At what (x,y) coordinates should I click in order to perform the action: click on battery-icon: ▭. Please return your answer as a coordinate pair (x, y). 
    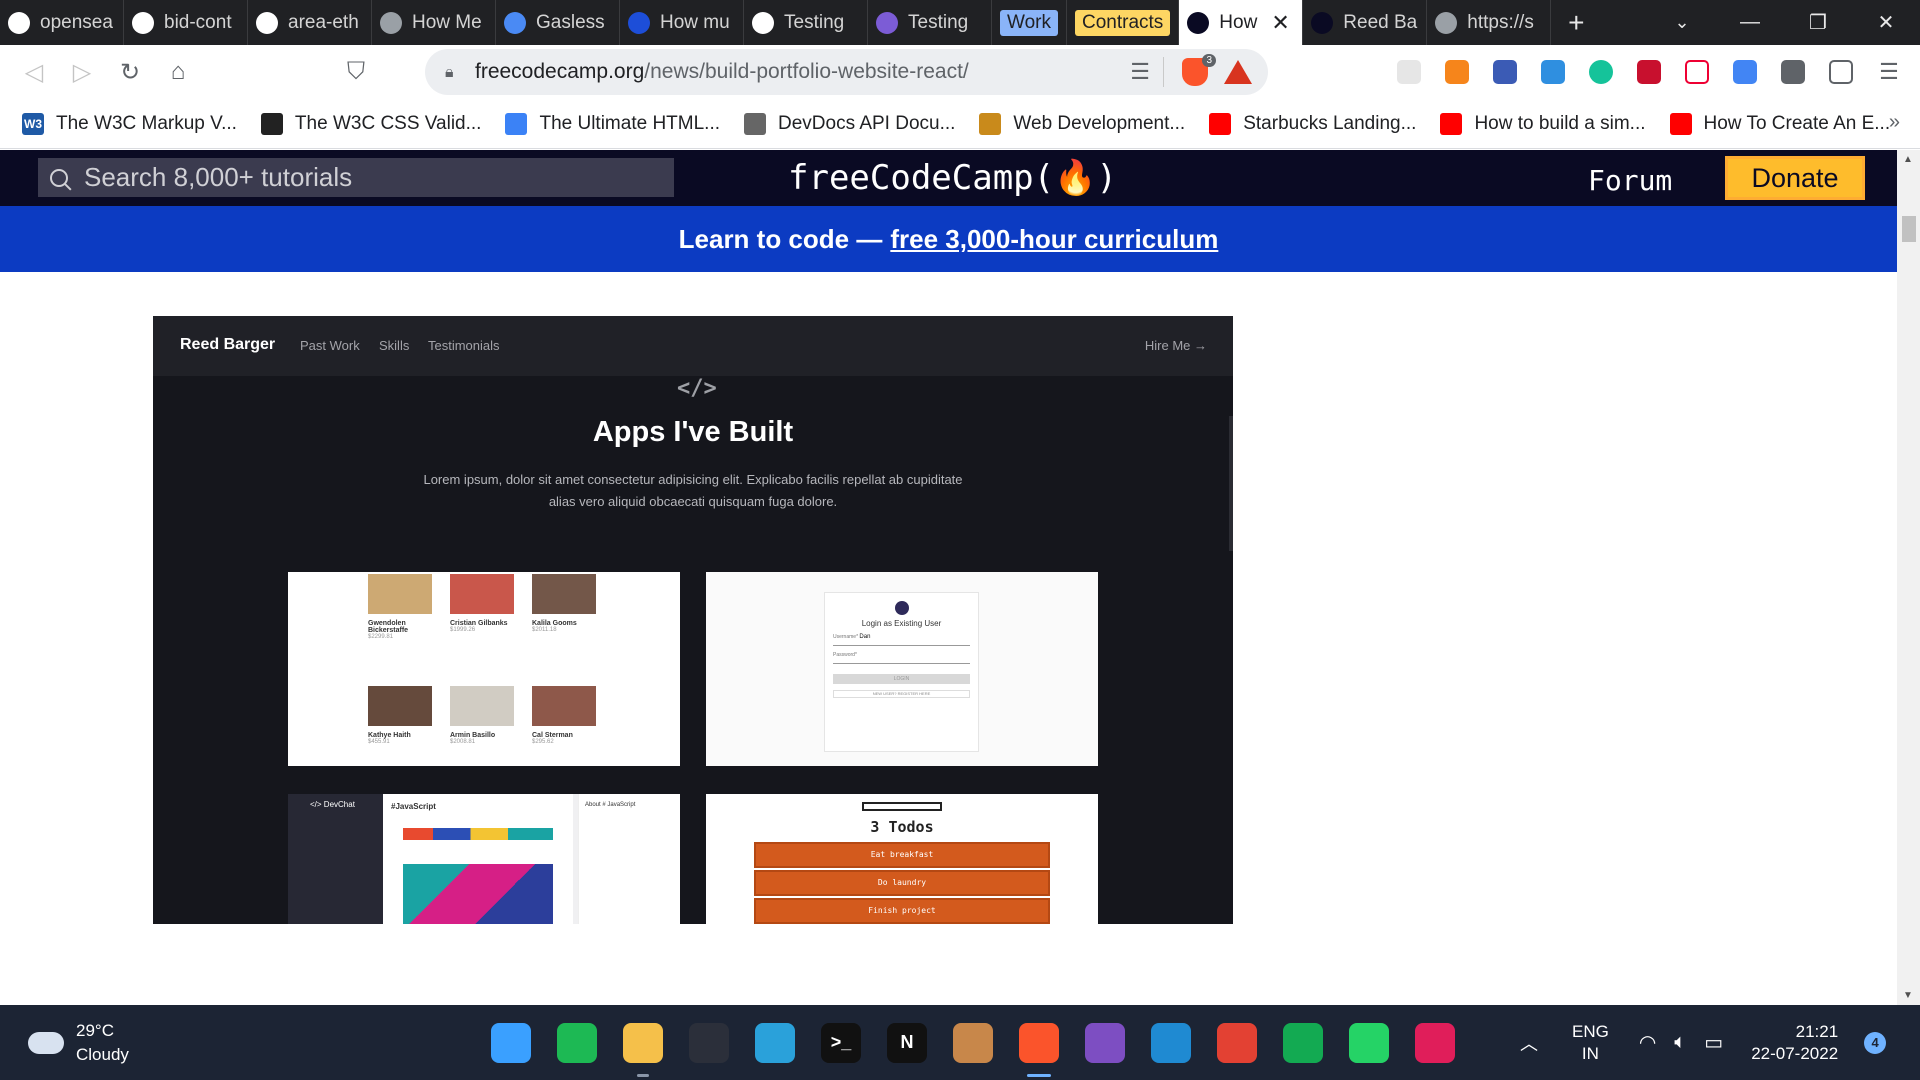
    Looking at the image, I should click on (1713, 1042).